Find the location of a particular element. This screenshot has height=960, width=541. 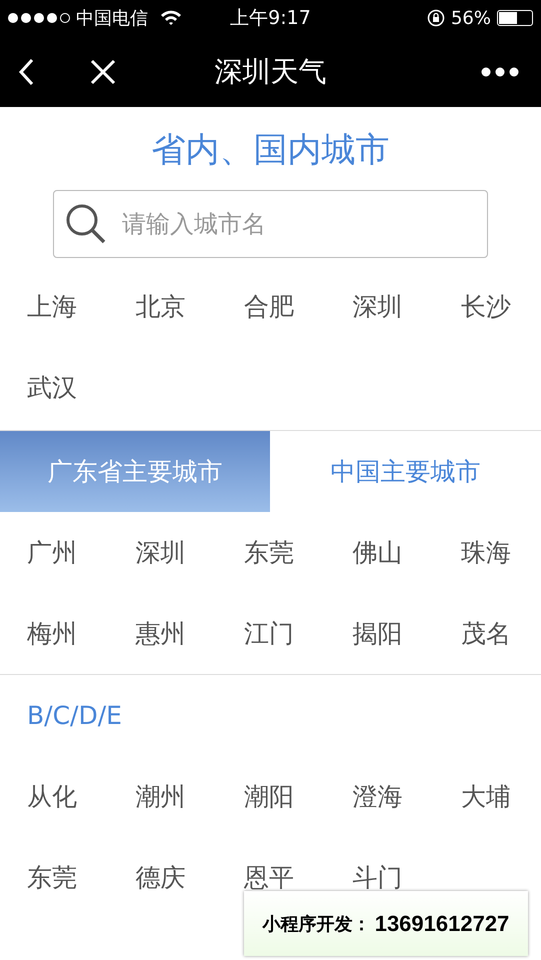

city-link: 德庆 is located at coordinates (161, 877).